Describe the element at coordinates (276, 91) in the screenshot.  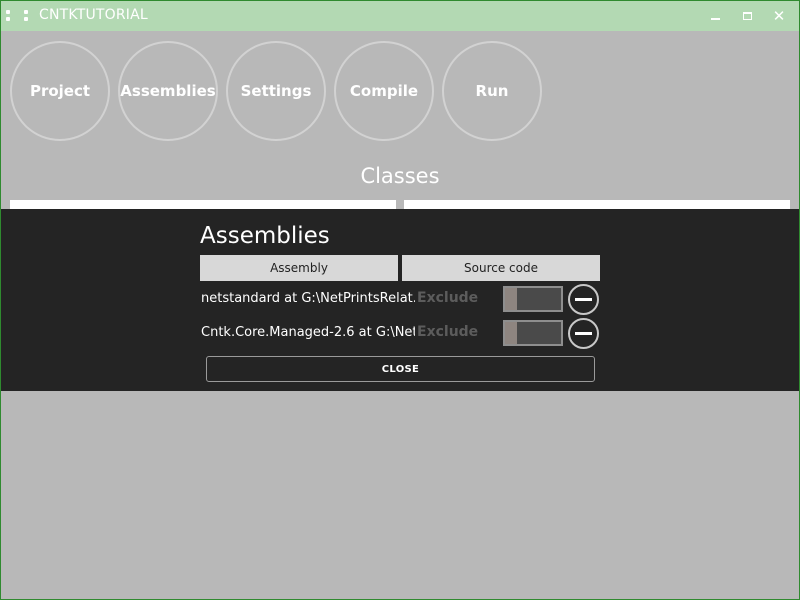
I see `nav-settings-button: Settings` at that location.